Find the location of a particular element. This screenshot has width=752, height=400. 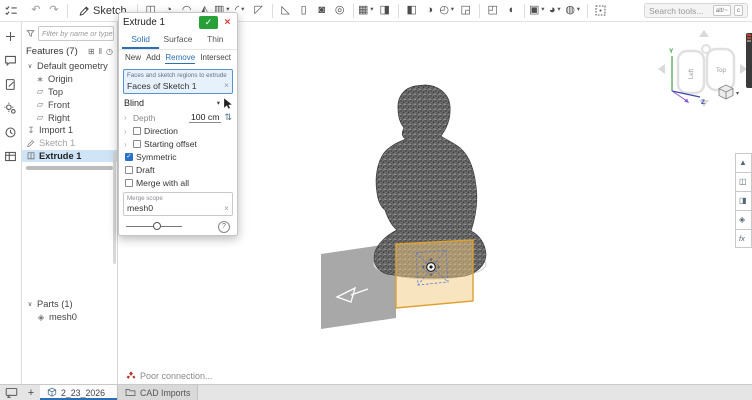

plane-tool-button: ▣ ▾ is located at coordinates (538, 11).